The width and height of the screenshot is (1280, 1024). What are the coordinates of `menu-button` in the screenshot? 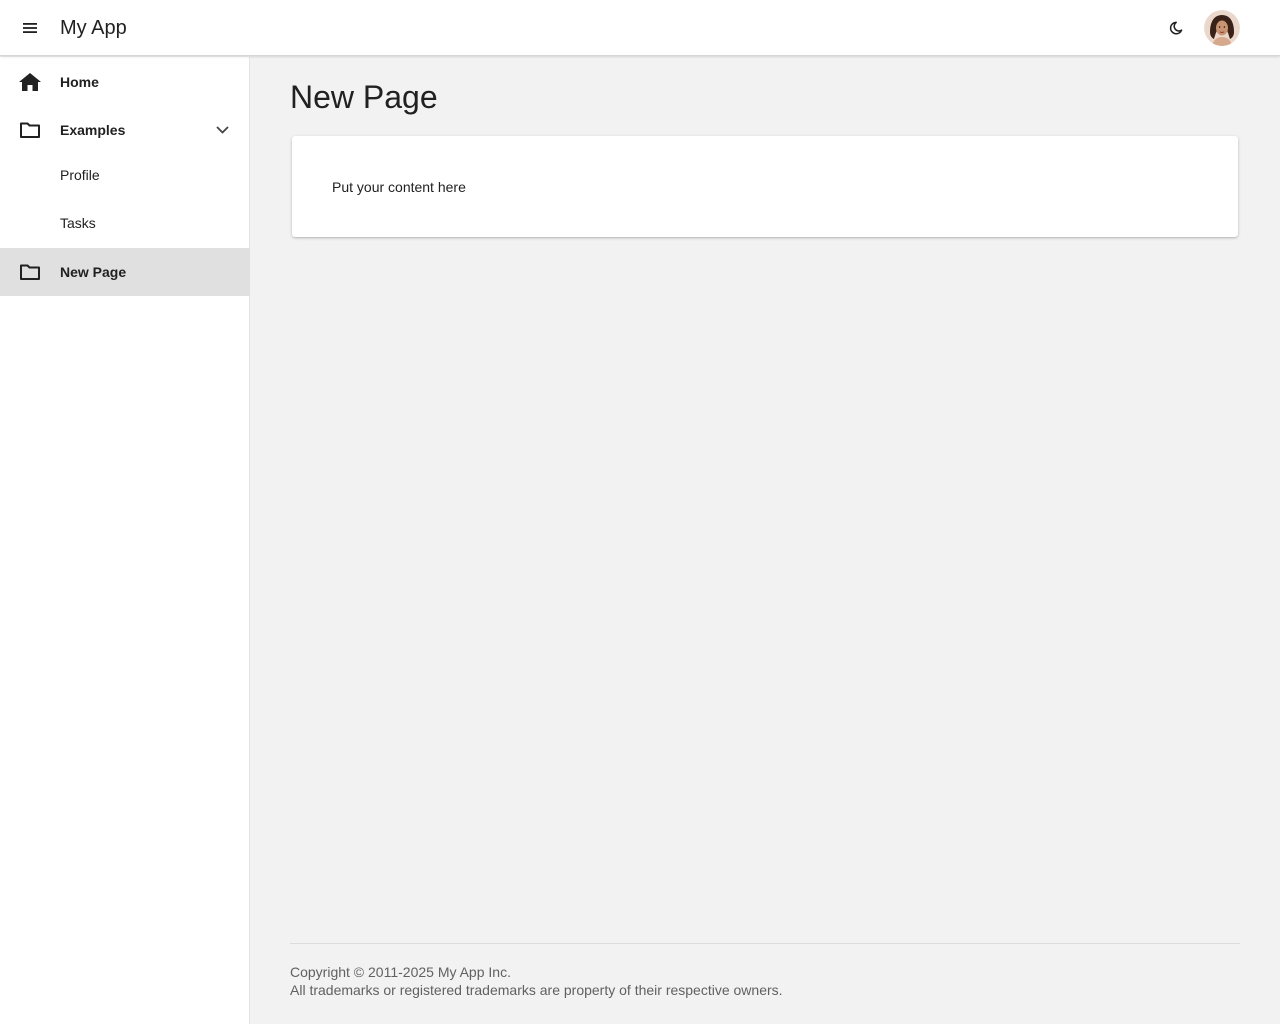 It's located at (30, 28).